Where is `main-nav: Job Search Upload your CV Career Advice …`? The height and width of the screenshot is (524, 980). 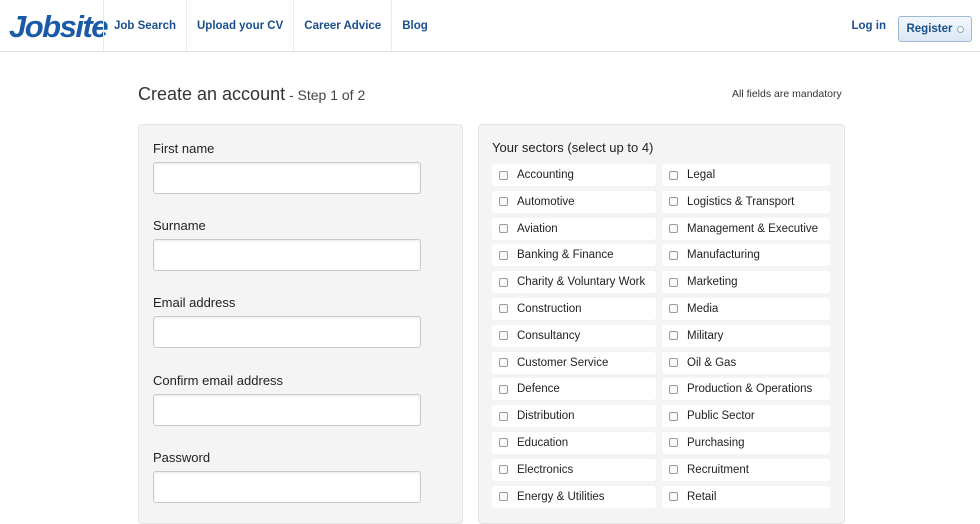
main-nav: Job Search Upload your CV Career Advice … is located at coordinates (271, 25).